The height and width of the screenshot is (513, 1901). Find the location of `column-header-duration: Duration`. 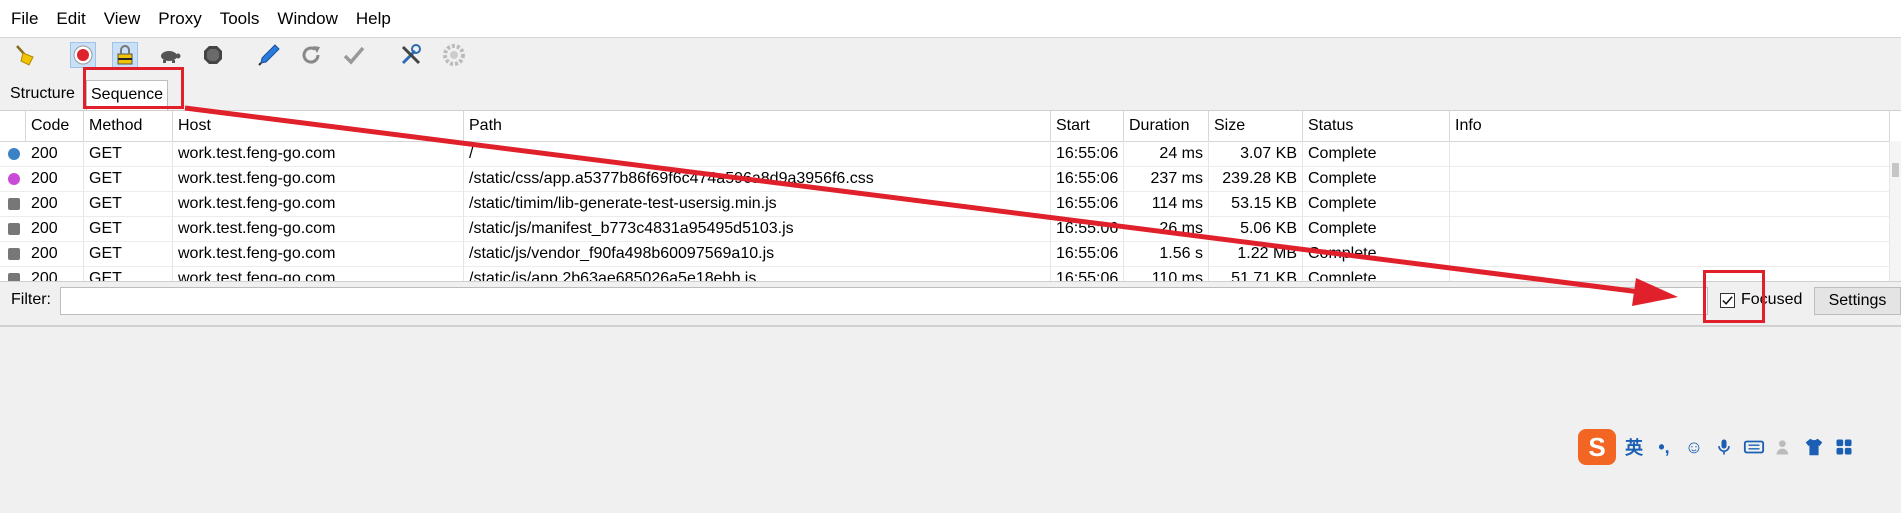

column-header-duration: Duration is located at coordinates (1166, 126).